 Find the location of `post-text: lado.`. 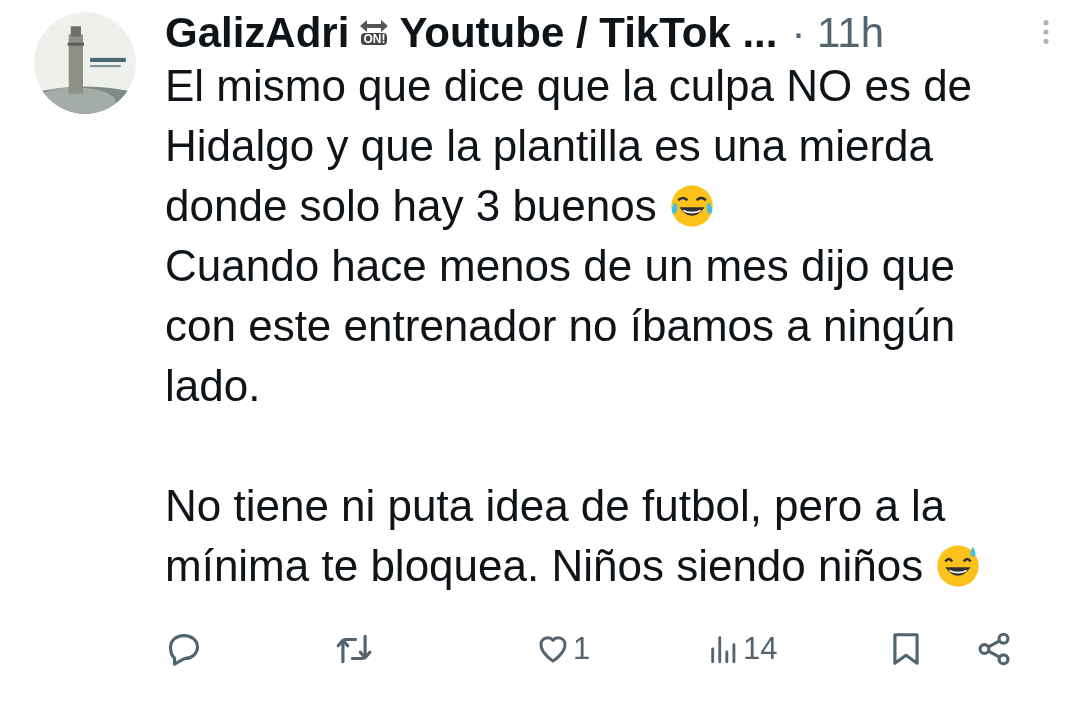

post-text: lado. is located at coordinates (213, 386).